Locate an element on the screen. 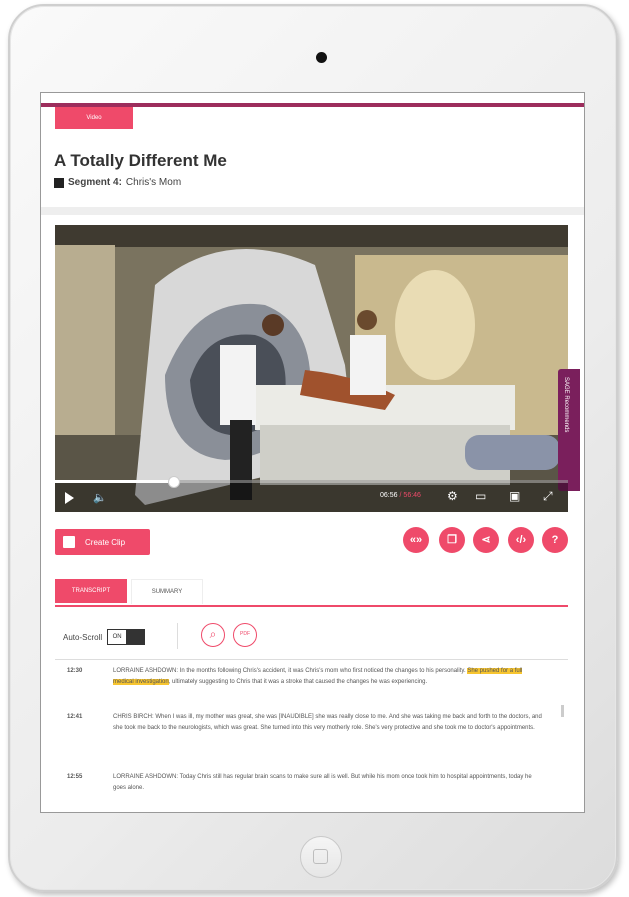 The image size is (629, 897). segment-label: Segment 4: is located at coordinates (95, 182).